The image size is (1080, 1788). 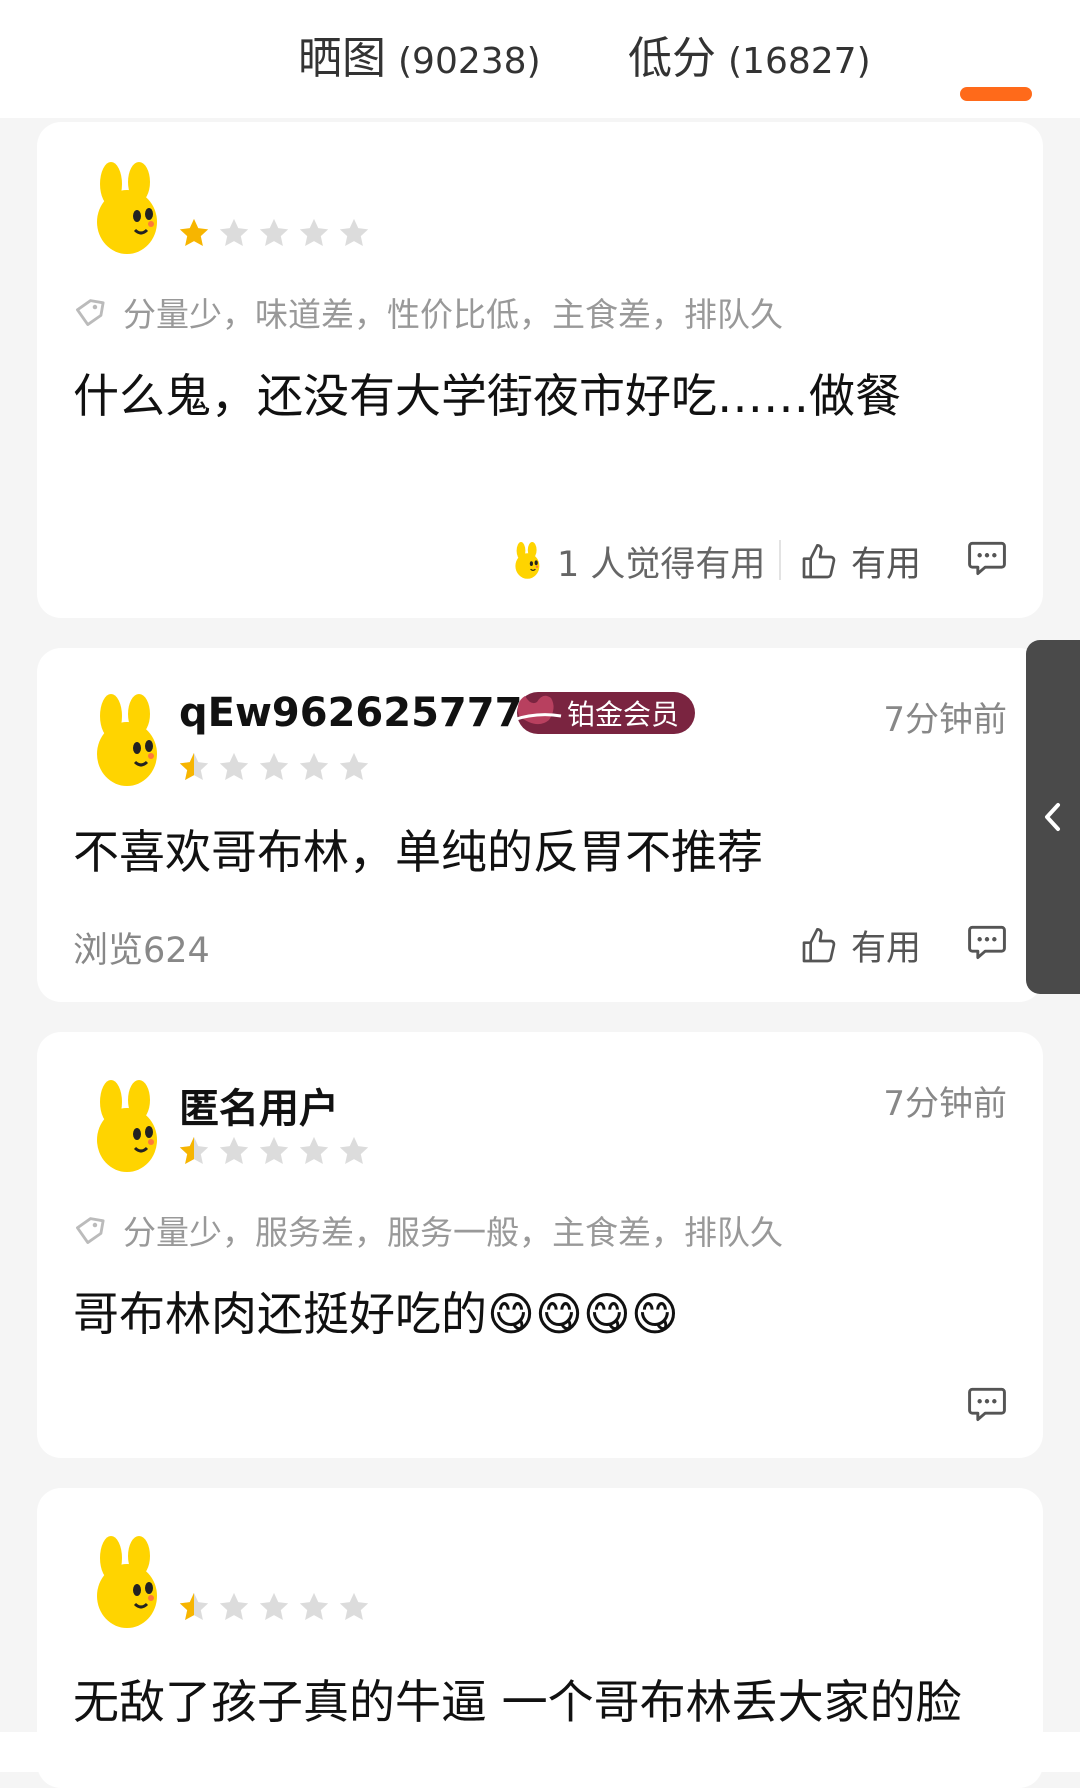 What do you see at coordinates (537, 710) in the screenshot?
I see `vip-crown-icon` at bounding box center [537, 710].